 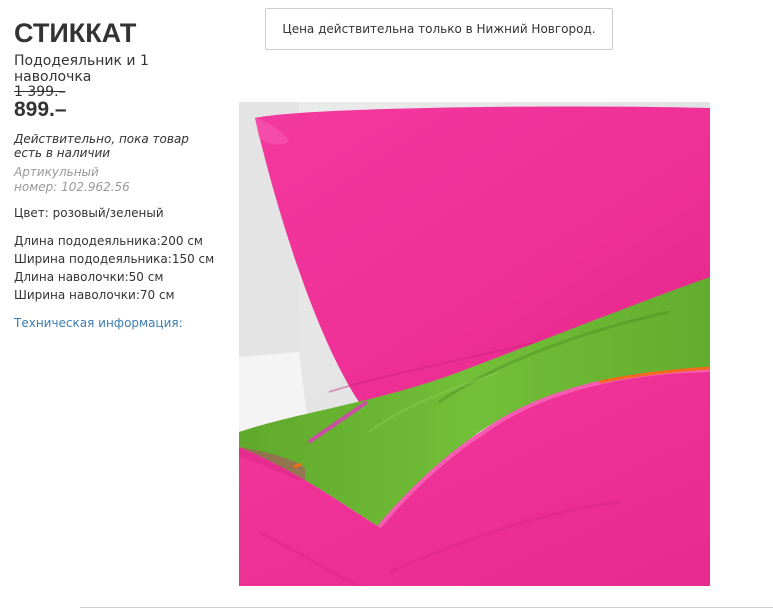 What do you see at coordinates (426, 607) in the screenshot?
I see `bottom-divider` at bounding box center [426, 607].